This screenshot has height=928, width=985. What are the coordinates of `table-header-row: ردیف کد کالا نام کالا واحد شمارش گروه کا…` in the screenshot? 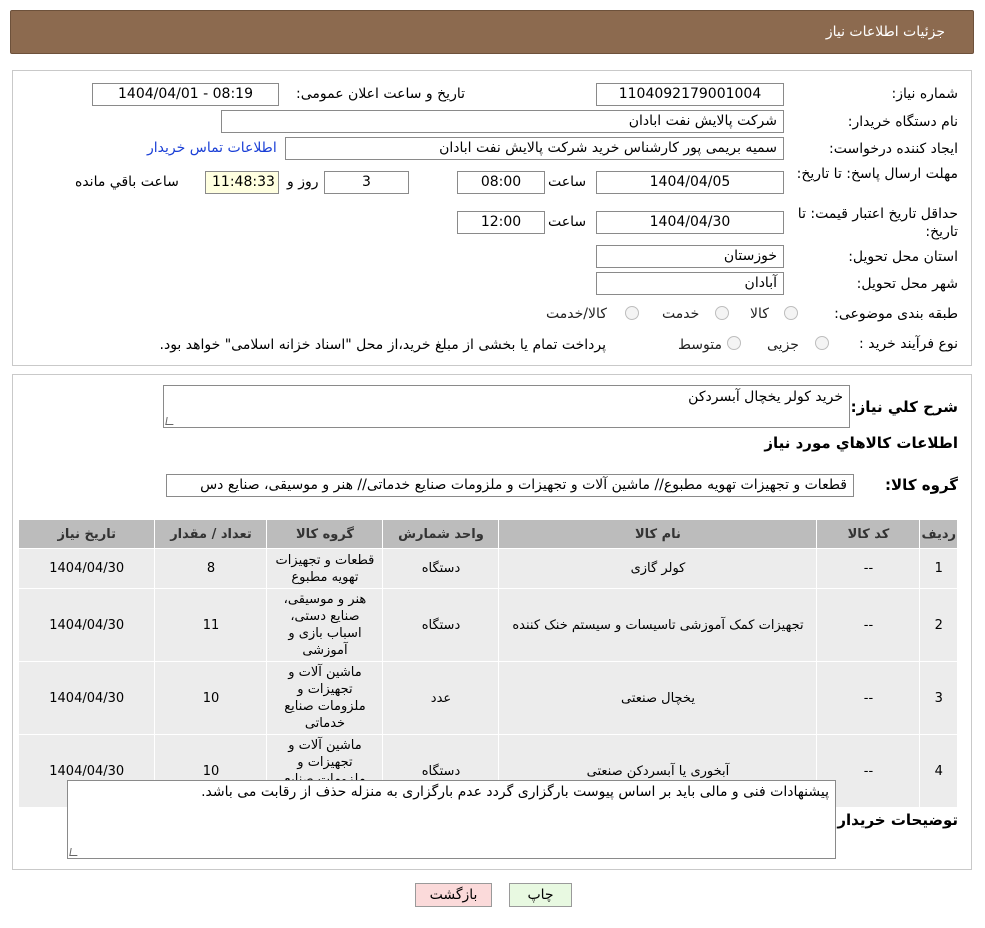 It's located at (487, 534).